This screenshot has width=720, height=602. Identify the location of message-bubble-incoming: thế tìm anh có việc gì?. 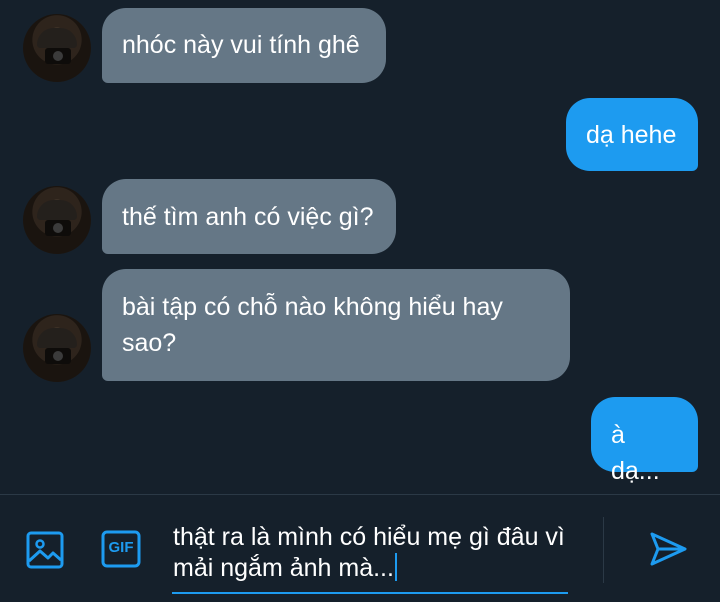
(249, 216).